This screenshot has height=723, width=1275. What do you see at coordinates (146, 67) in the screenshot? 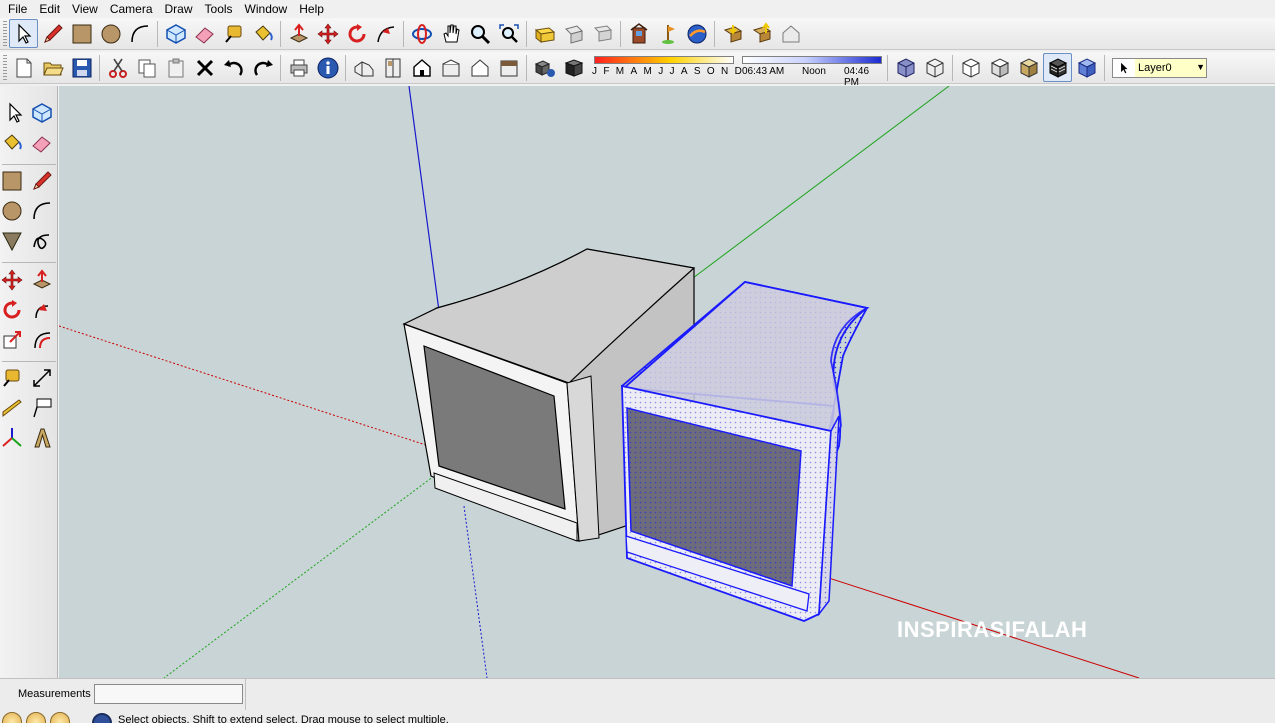
I see `copy-button` at bounding box center [146, 67].